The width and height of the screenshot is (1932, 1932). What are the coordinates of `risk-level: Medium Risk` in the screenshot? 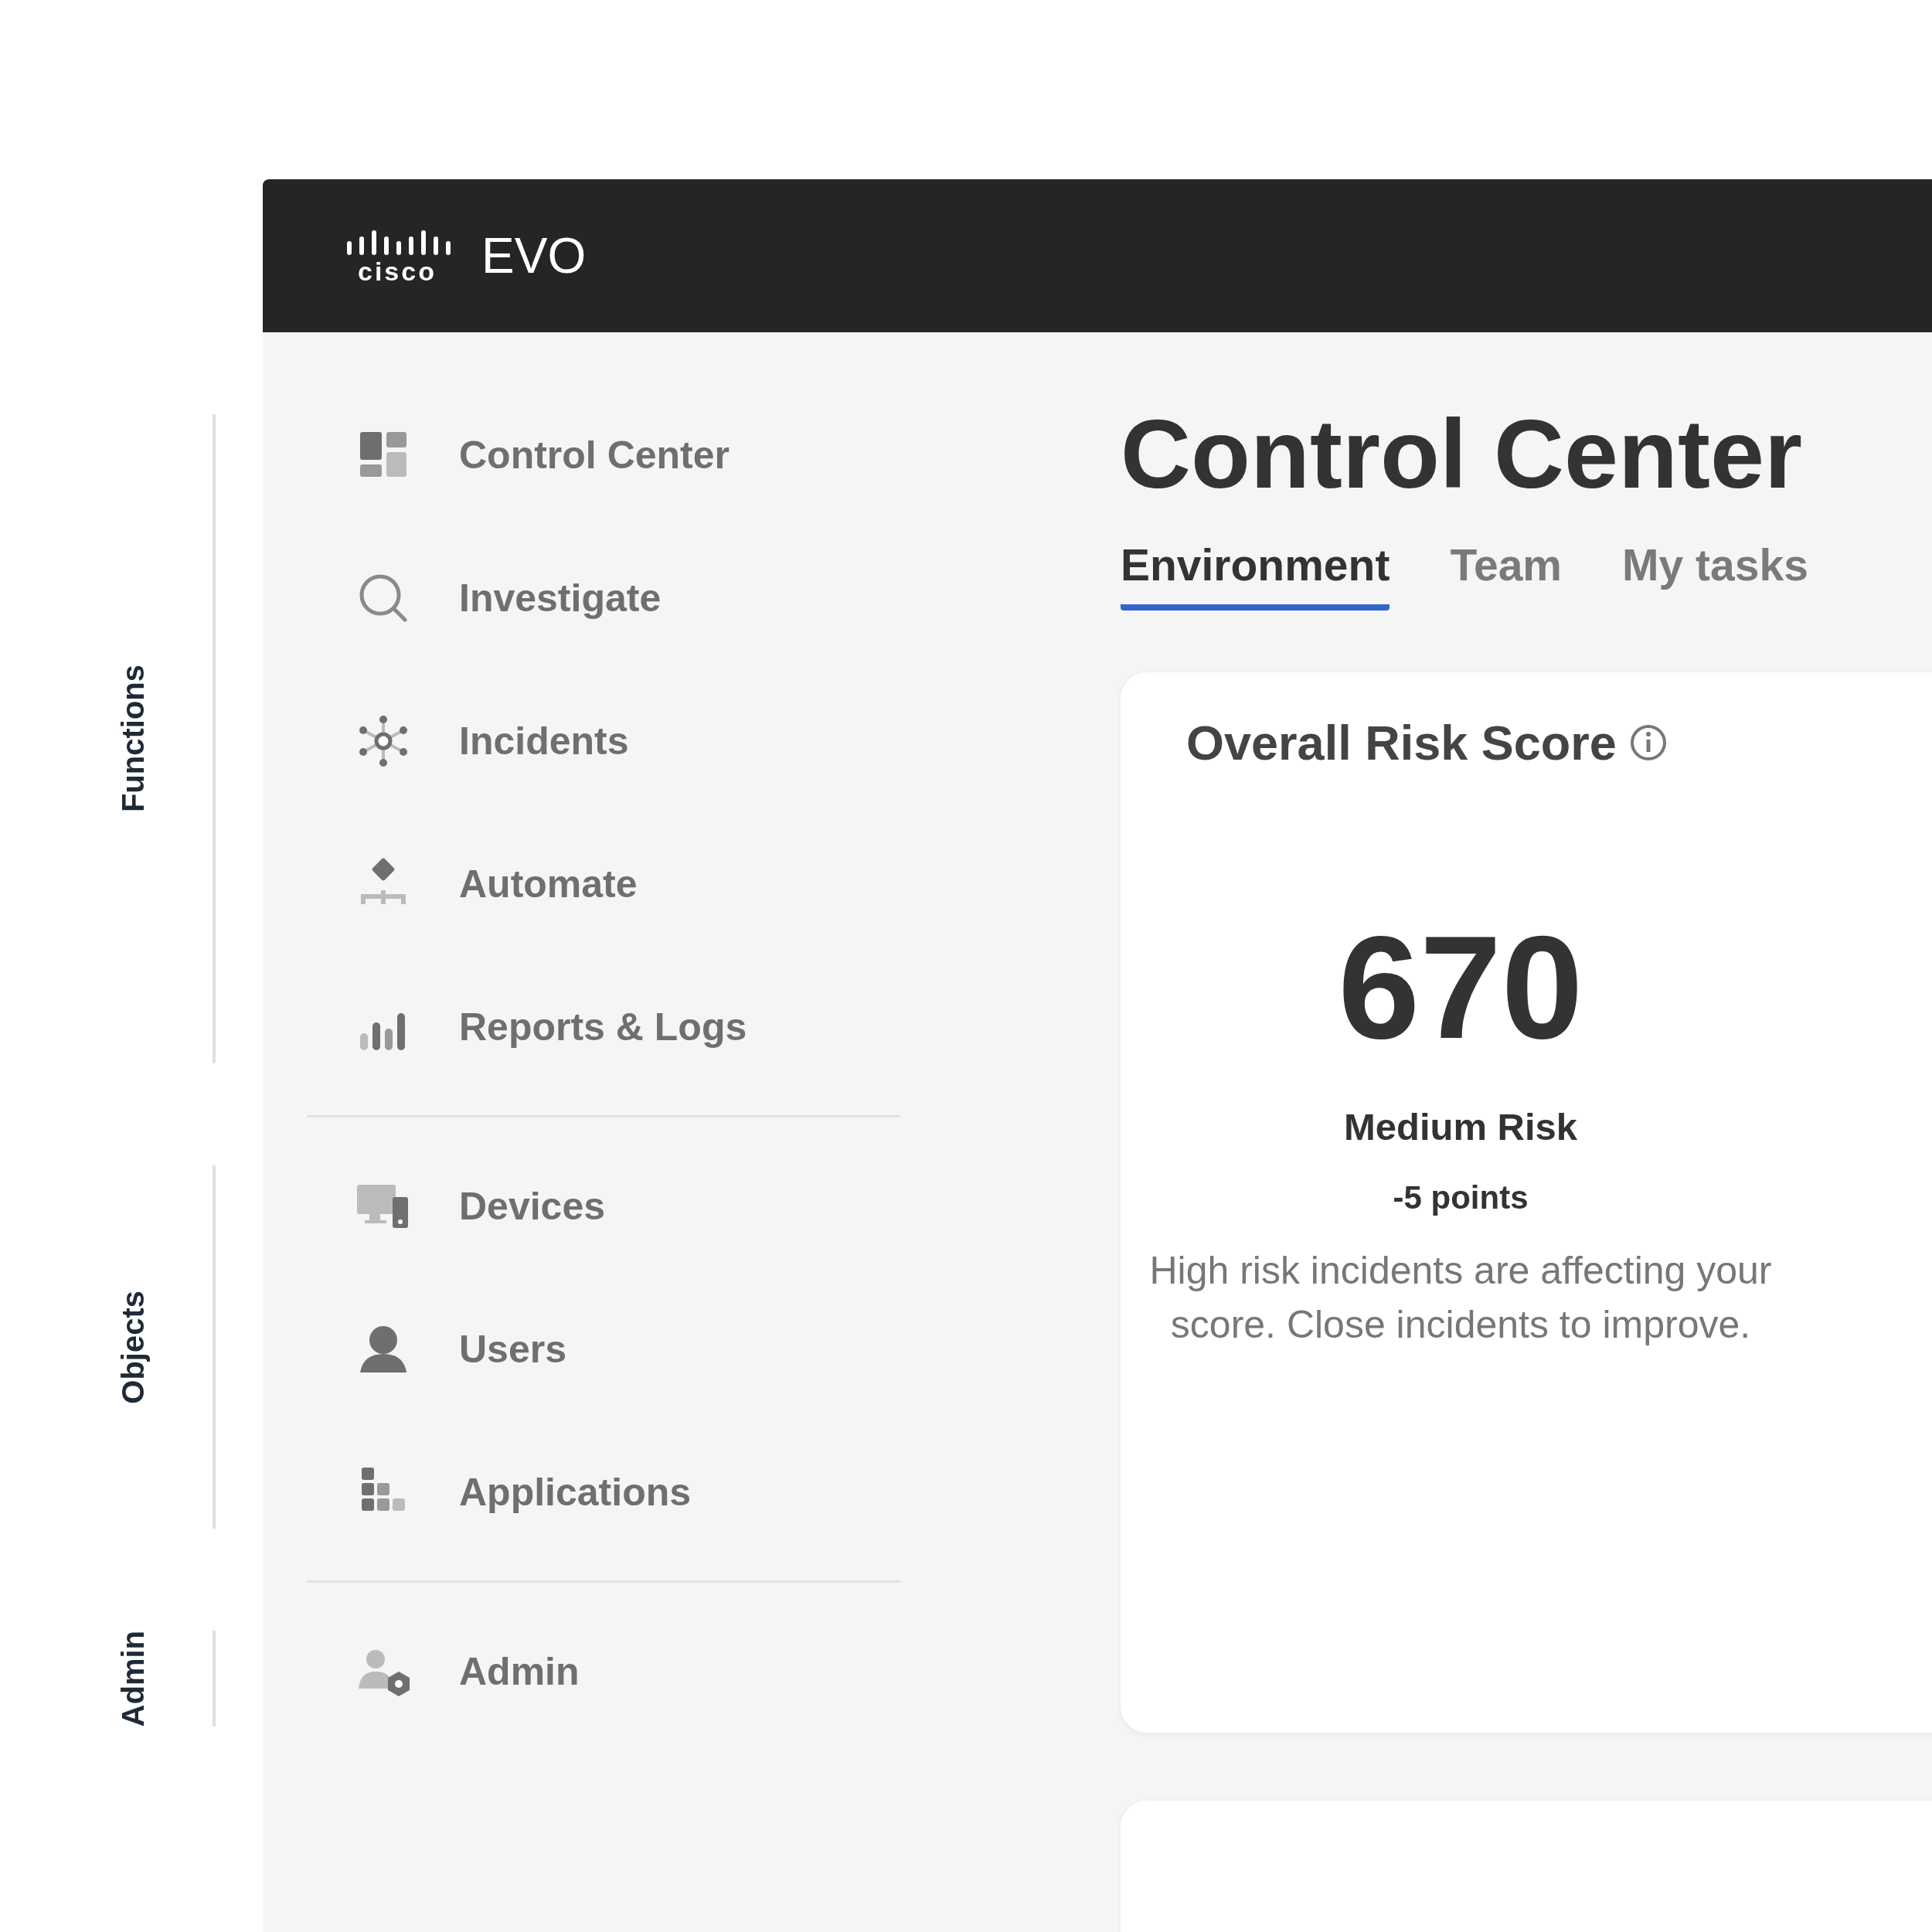 It's located at (1461, 1127).